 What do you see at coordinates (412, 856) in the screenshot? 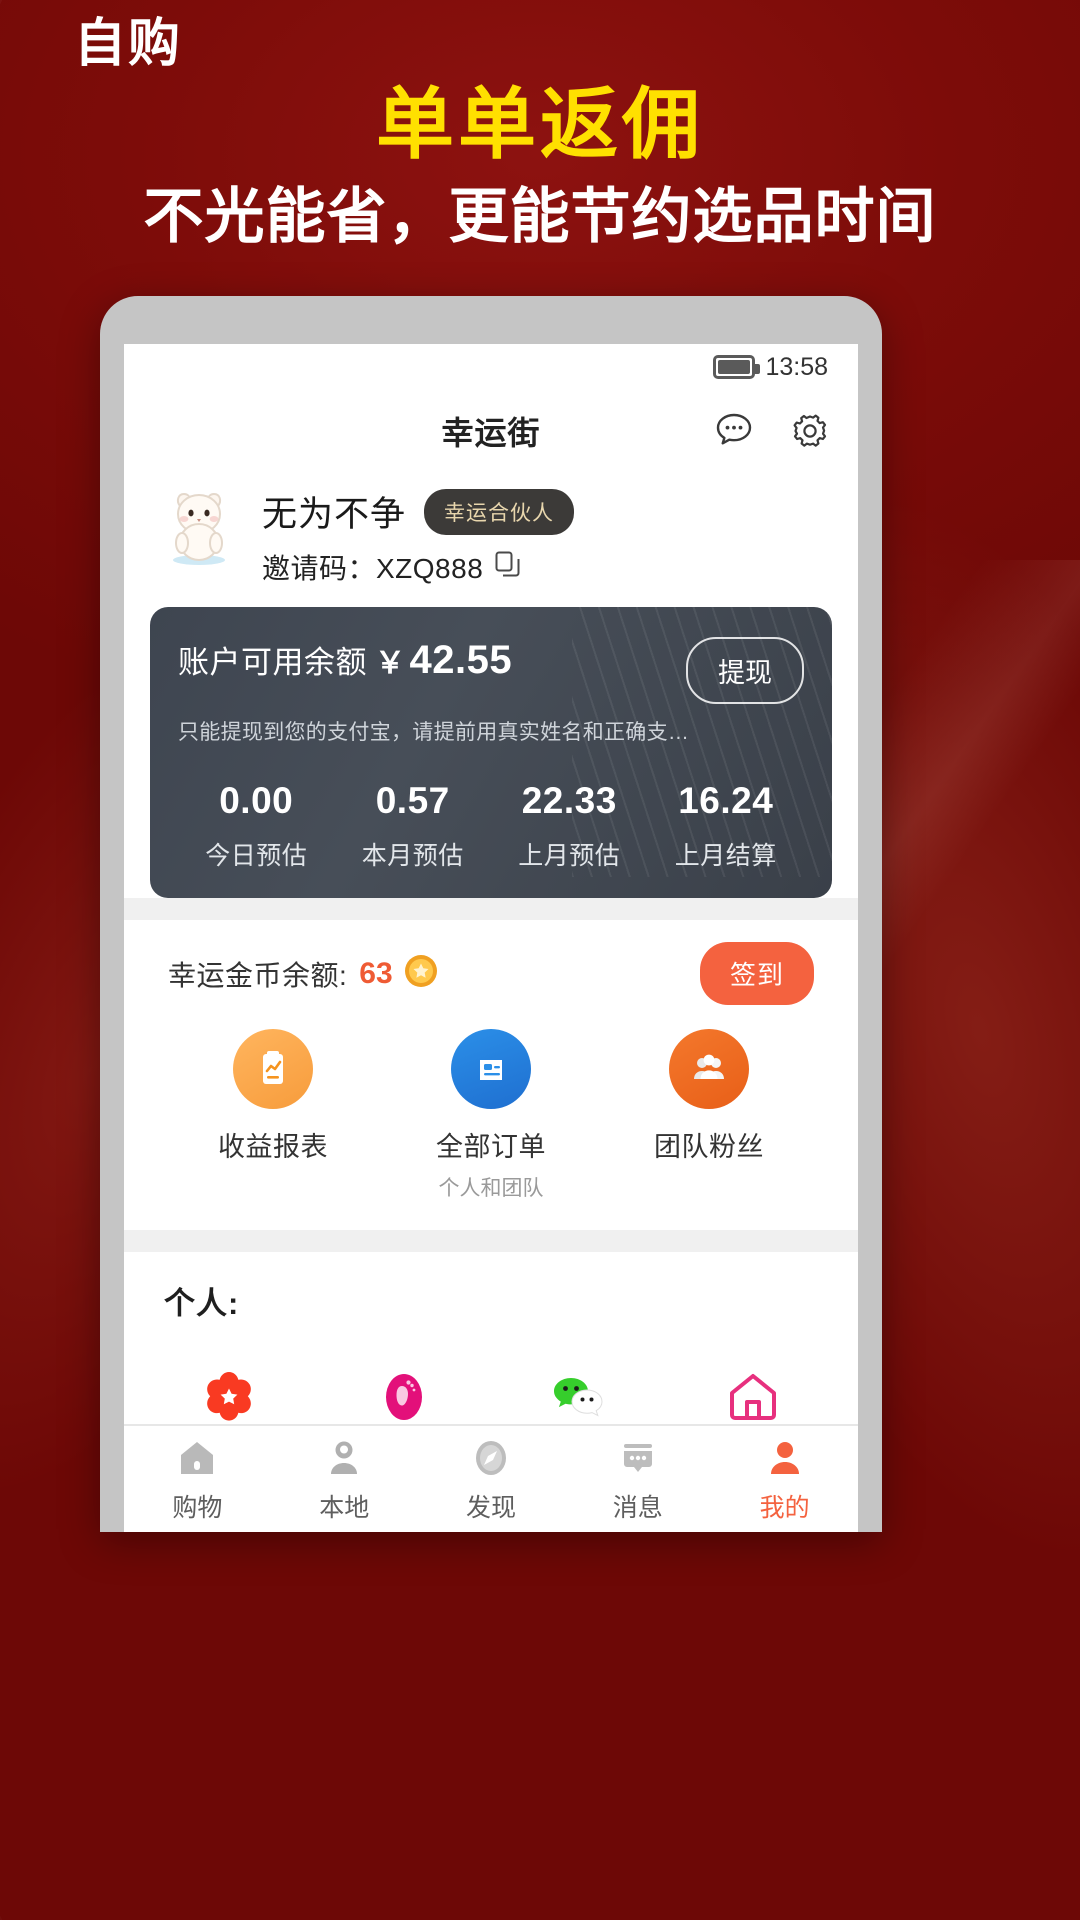
I see `stat-label: 本月预估` at bounding box center [412, 856].